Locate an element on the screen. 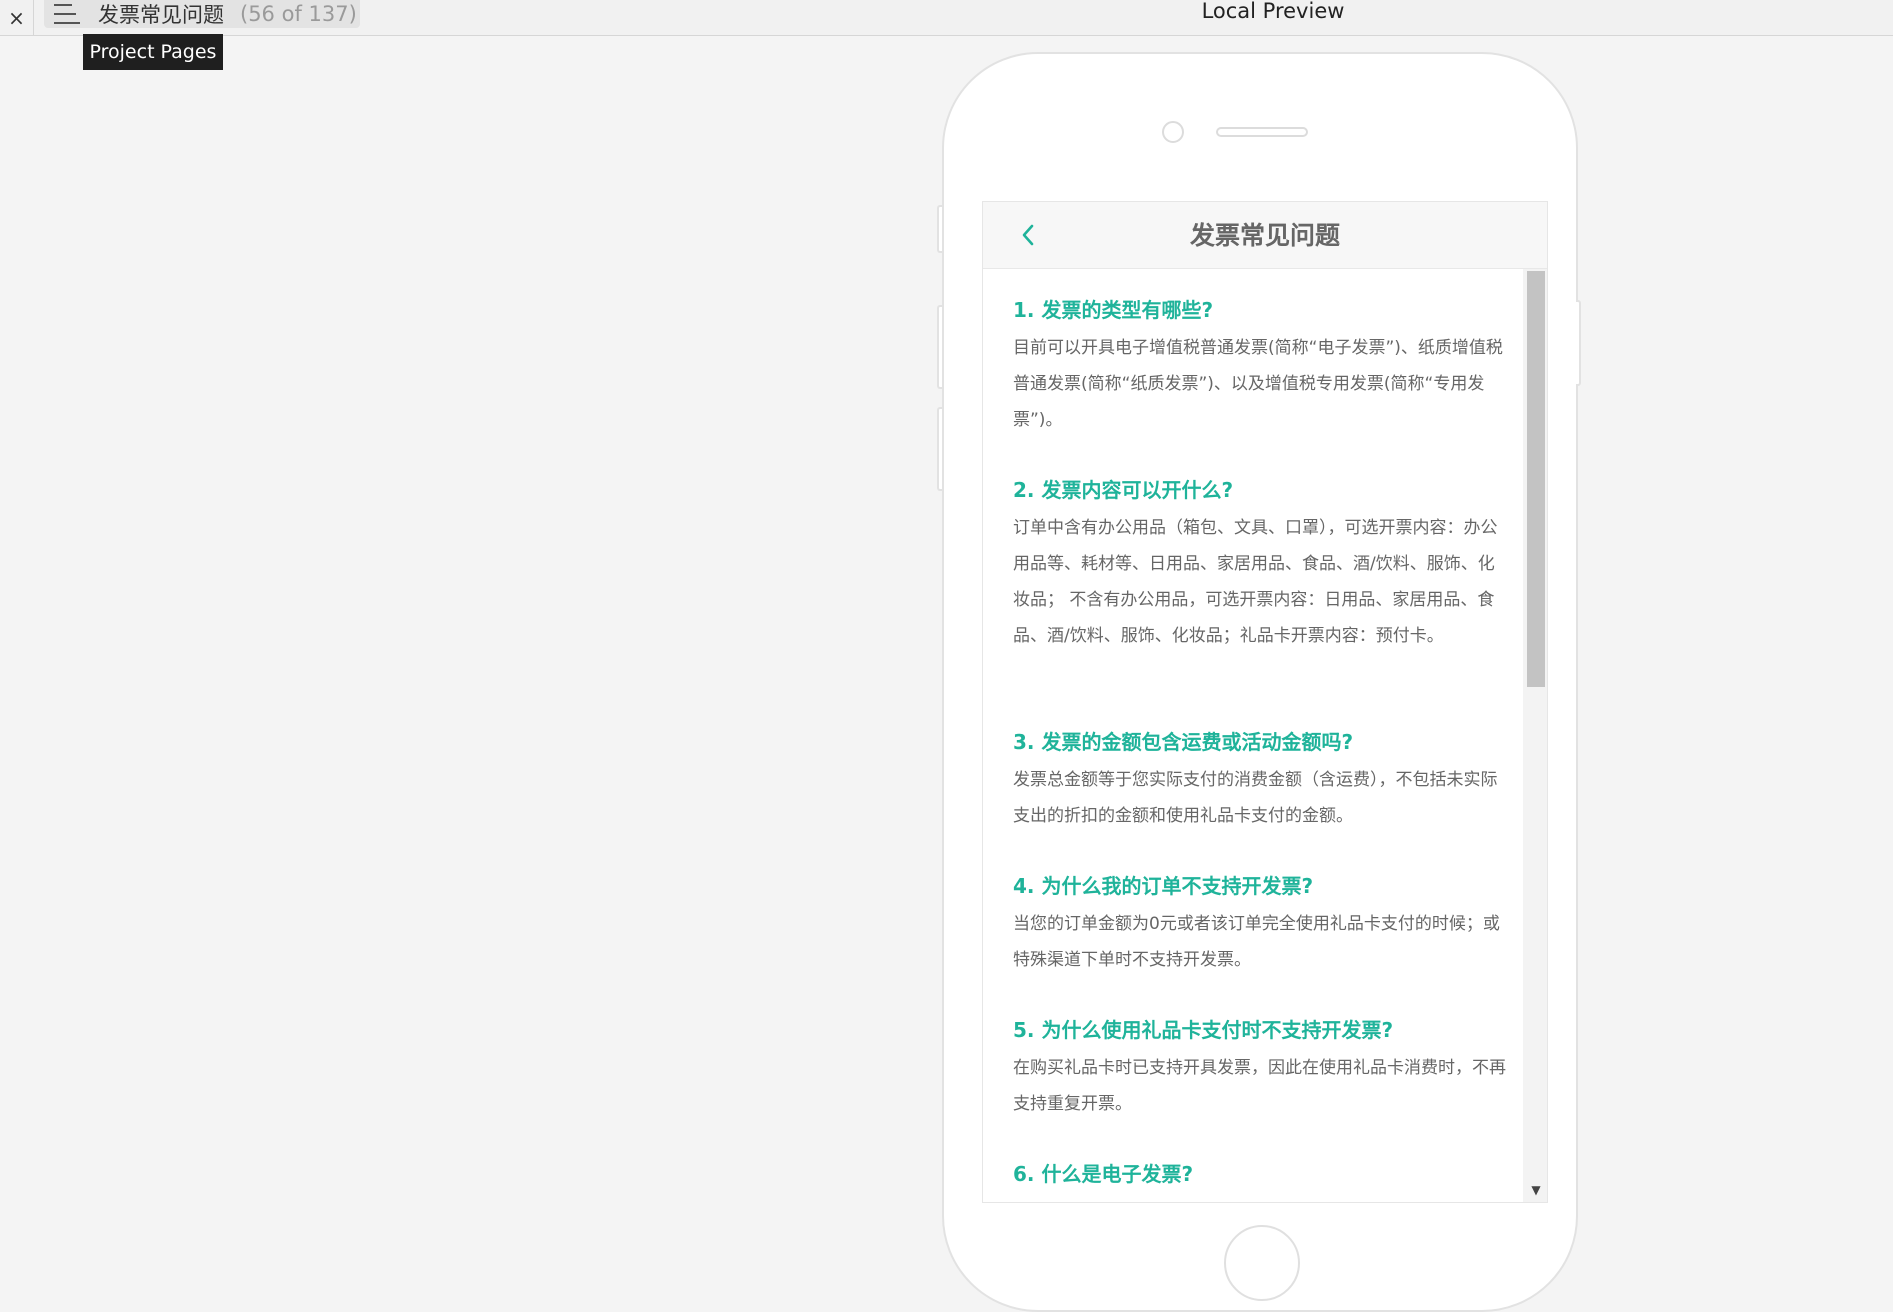  close-icon: × is located at coordinates (16, 18).